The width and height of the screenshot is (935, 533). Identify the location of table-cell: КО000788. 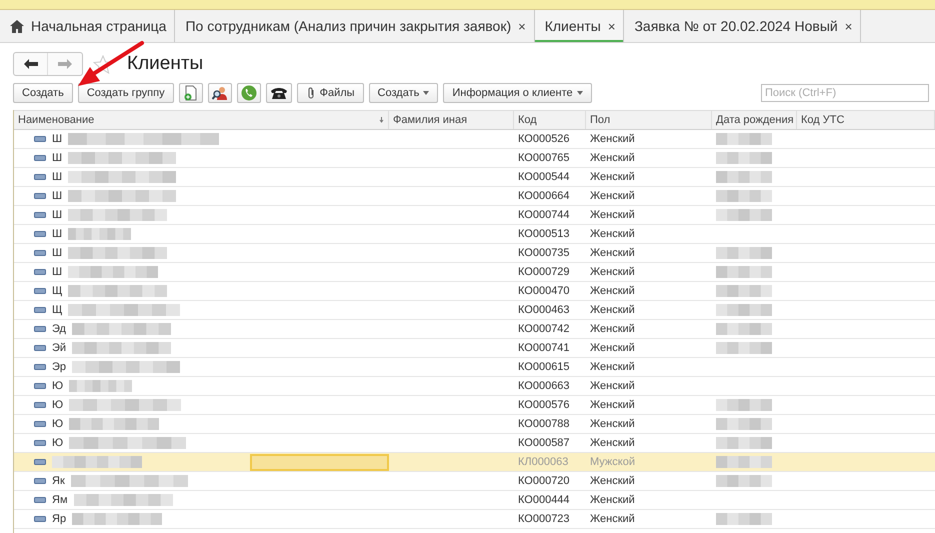
(544, 424).